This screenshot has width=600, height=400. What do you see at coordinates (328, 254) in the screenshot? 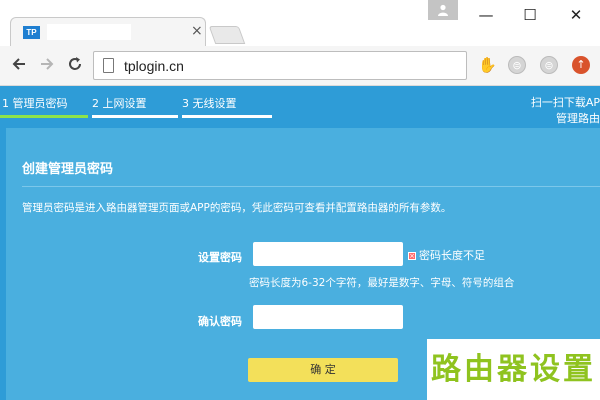
I see `password-input` at bounding box center [328, 254].